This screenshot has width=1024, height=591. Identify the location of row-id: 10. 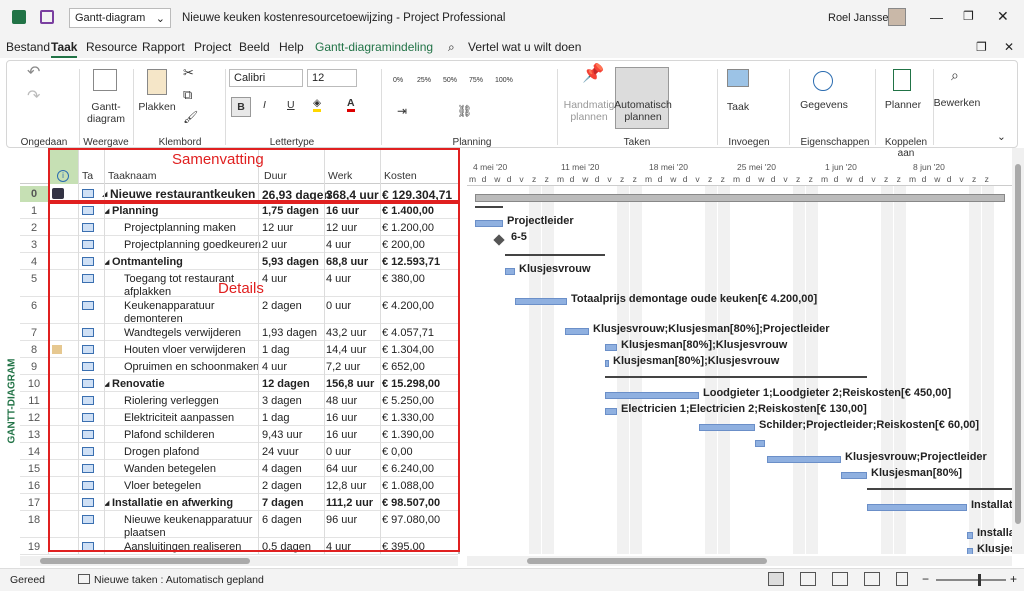
(34, 384).